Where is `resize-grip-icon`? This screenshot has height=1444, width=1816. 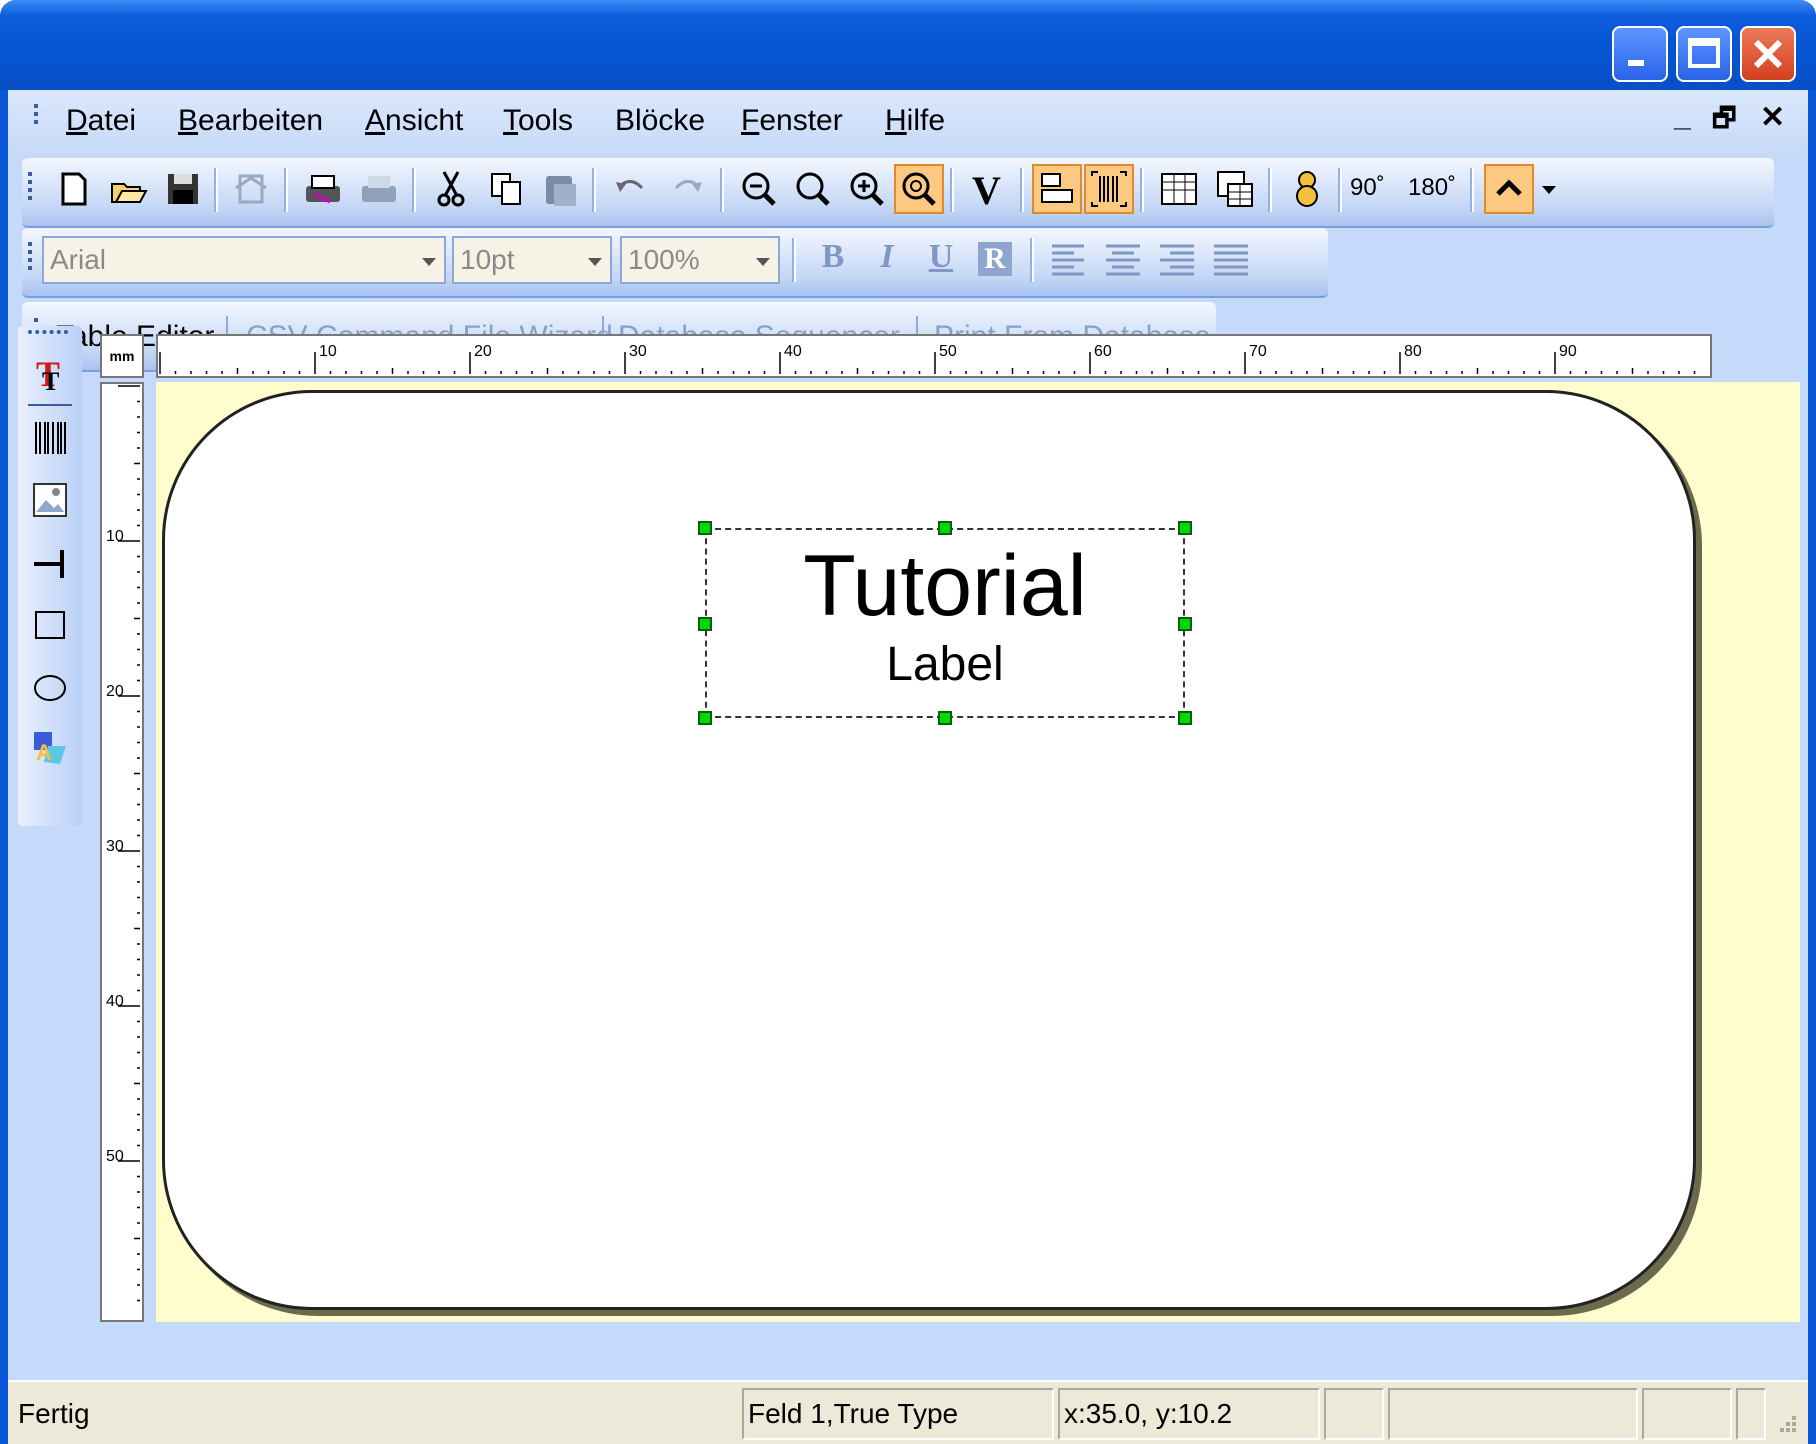 resize-grip-icon is located at coordinates (1786, 1426).